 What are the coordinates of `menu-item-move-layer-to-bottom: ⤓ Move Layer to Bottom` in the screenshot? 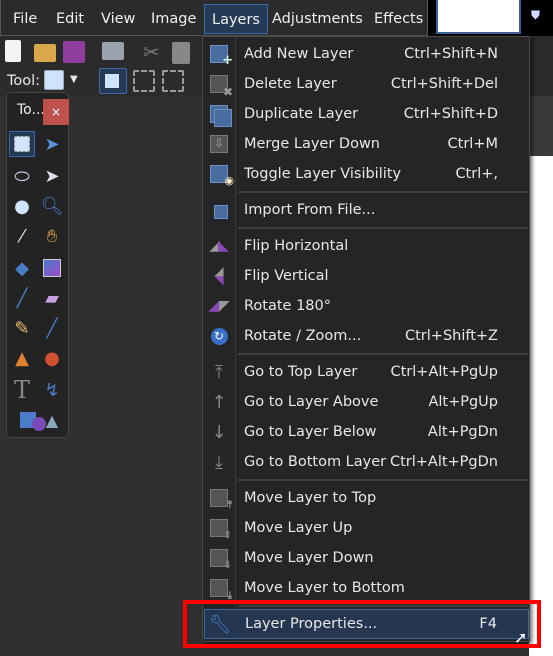 It's located at (366, 588).